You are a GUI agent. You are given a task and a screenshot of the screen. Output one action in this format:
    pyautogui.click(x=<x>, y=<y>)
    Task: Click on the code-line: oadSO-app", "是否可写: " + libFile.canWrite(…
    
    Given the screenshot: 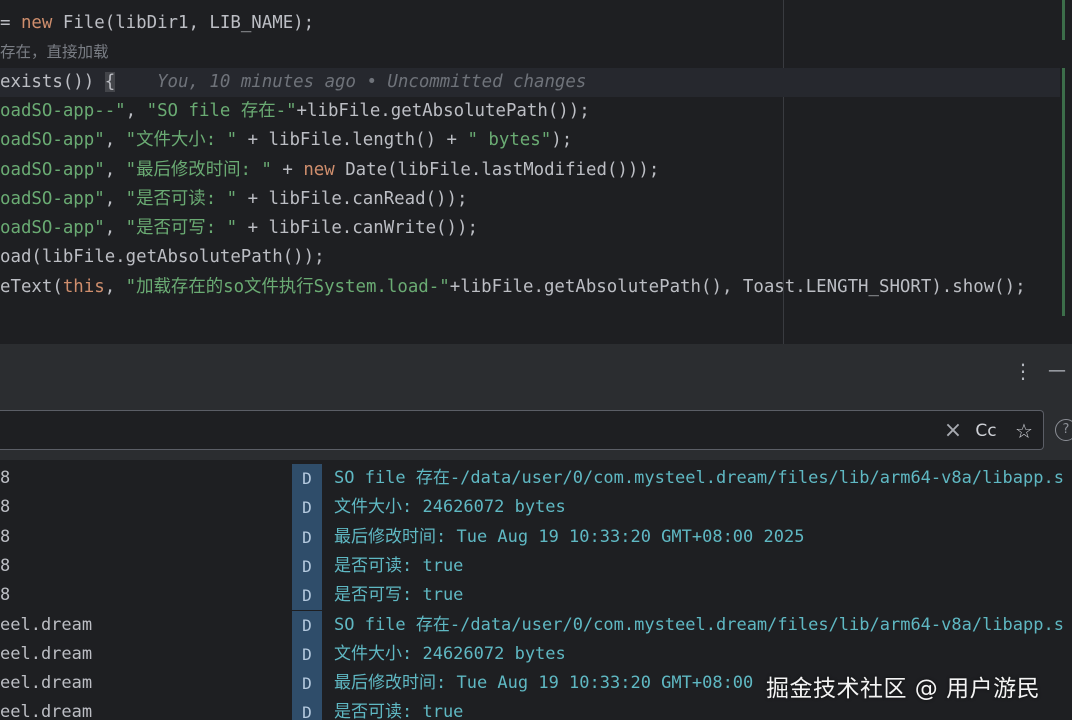 What is the action you would take?
    pyautogui.click(x=239, y=228)
    